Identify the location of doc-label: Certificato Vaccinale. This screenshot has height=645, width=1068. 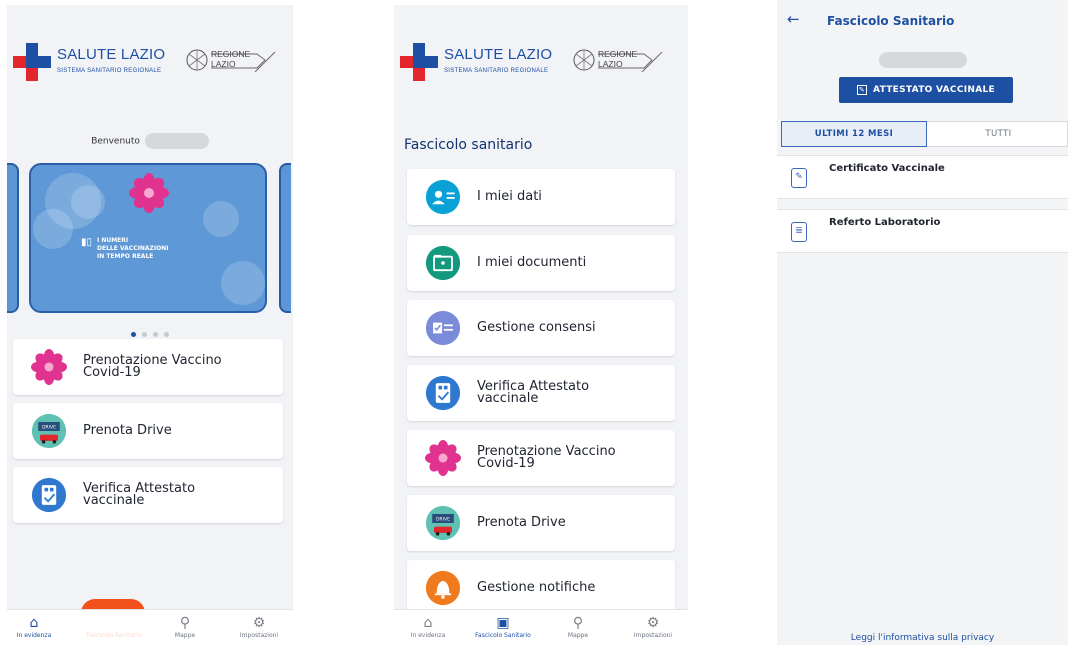
(887, 168).